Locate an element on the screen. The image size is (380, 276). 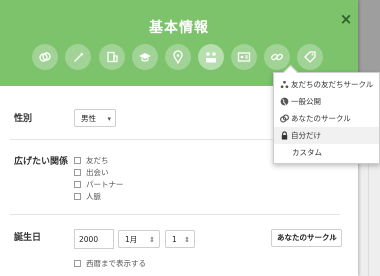
interest-option: 友だち is located at coordinates (91, 160).